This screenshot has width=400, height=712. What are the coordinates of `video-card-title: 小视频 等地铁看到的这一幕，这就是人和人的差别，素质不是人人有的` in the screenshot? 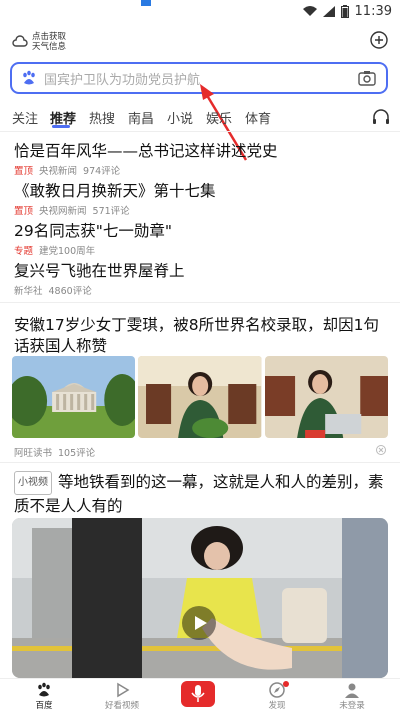 It's located at (200, 494).